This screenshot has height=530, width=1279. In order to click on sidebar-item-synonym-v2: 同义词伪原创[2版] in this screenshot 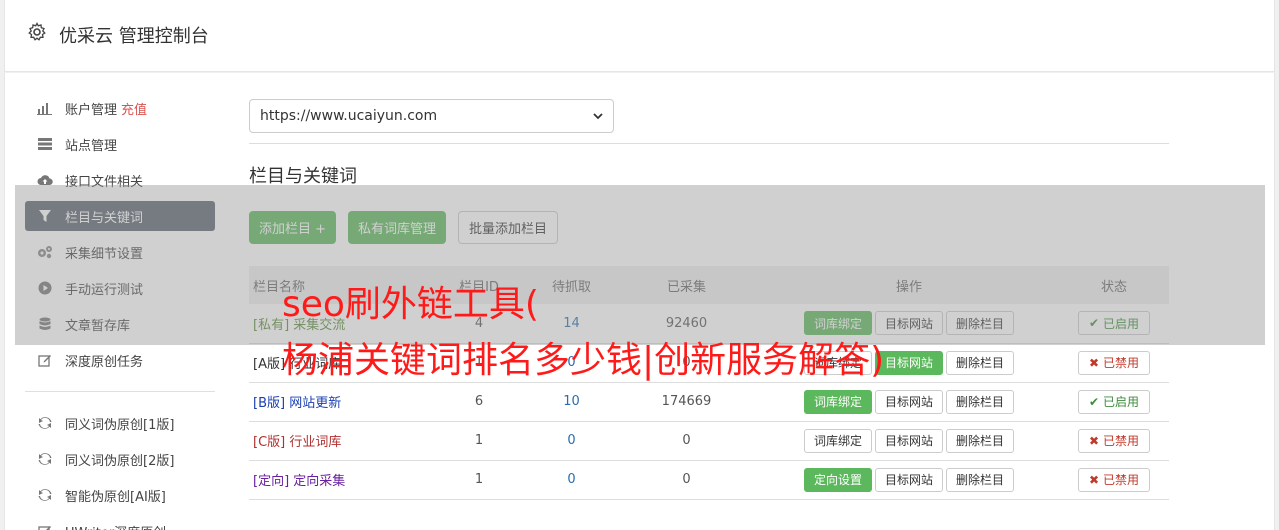, I will do `click(120, 459)`.